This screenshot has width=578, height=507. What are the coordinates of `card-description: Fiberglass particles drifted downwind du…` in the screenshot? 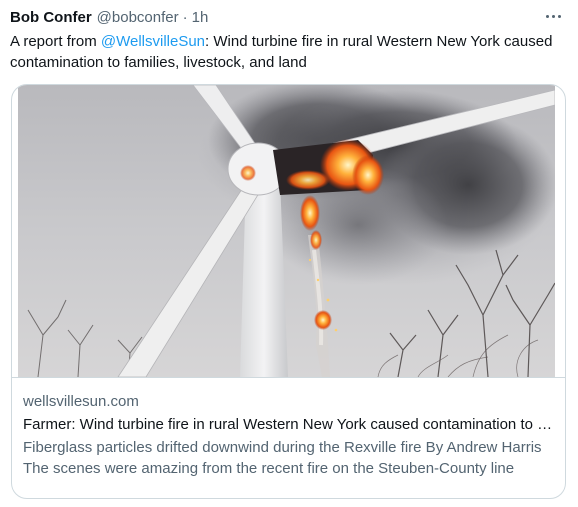 It's located at (282, 458).